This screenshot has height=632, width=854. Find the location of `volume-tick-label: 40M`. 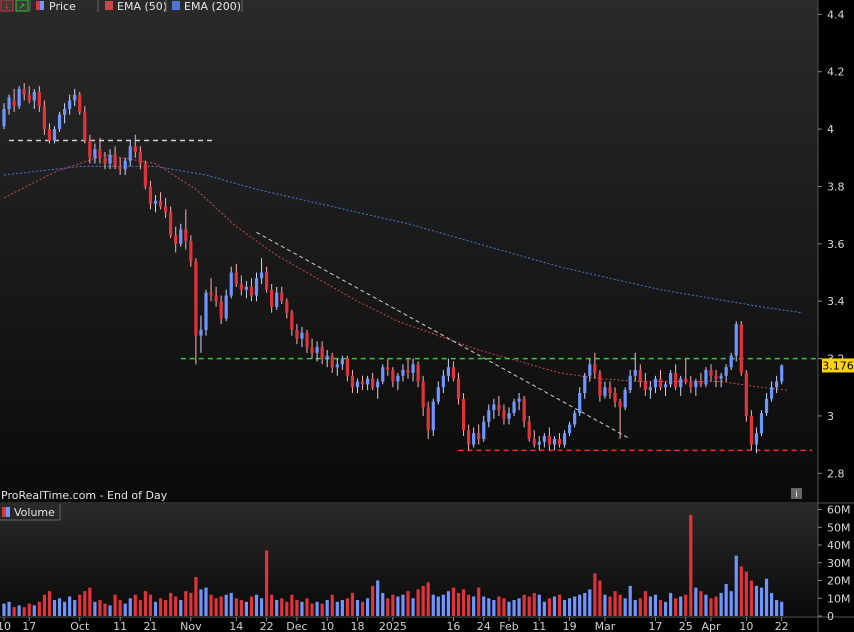

volume-tick-label: 40M is located at coordinates (839, 545).